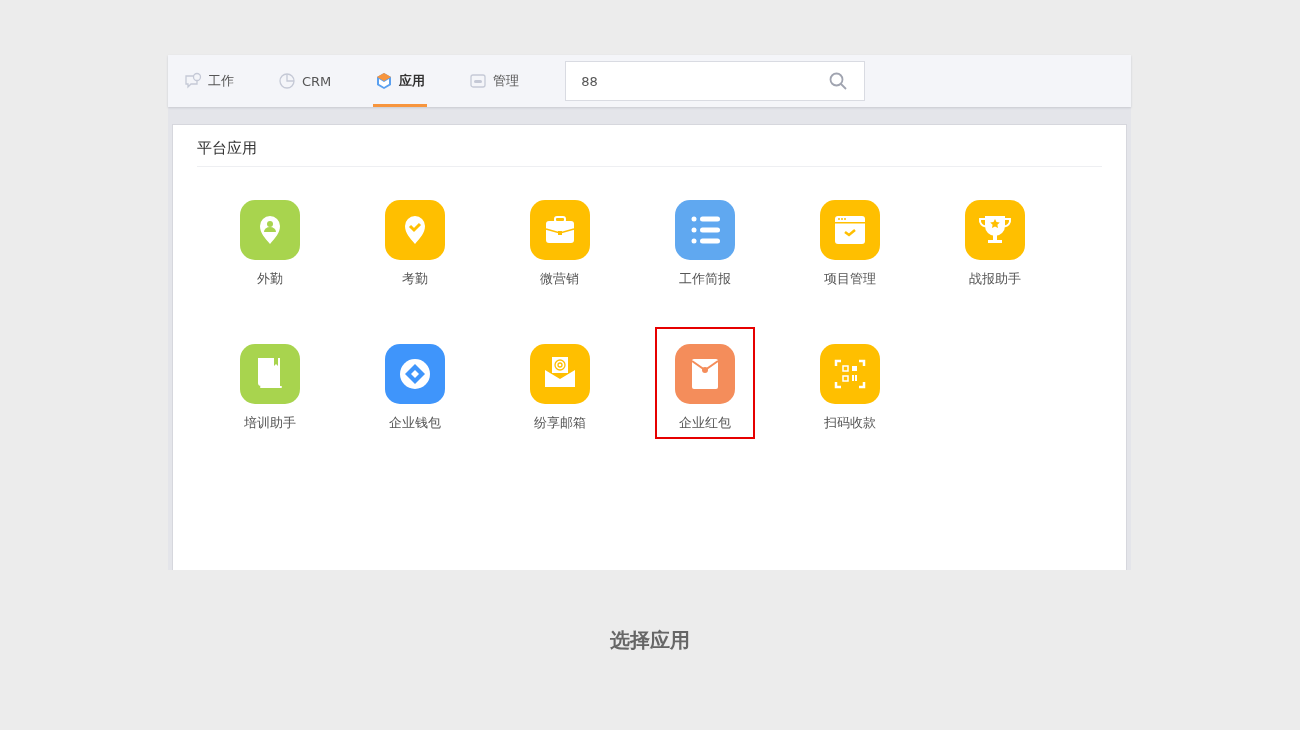  I want to click on nav-tab: 管理, so click(494, 81).